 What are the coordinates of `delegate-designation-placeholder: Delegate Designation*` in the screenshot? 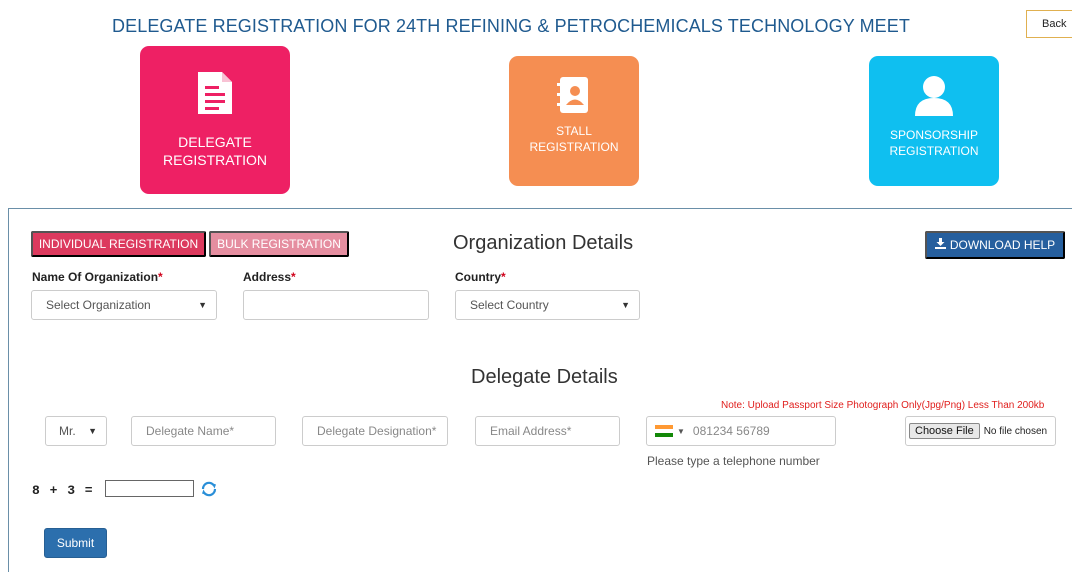 It's located at (377, 431).